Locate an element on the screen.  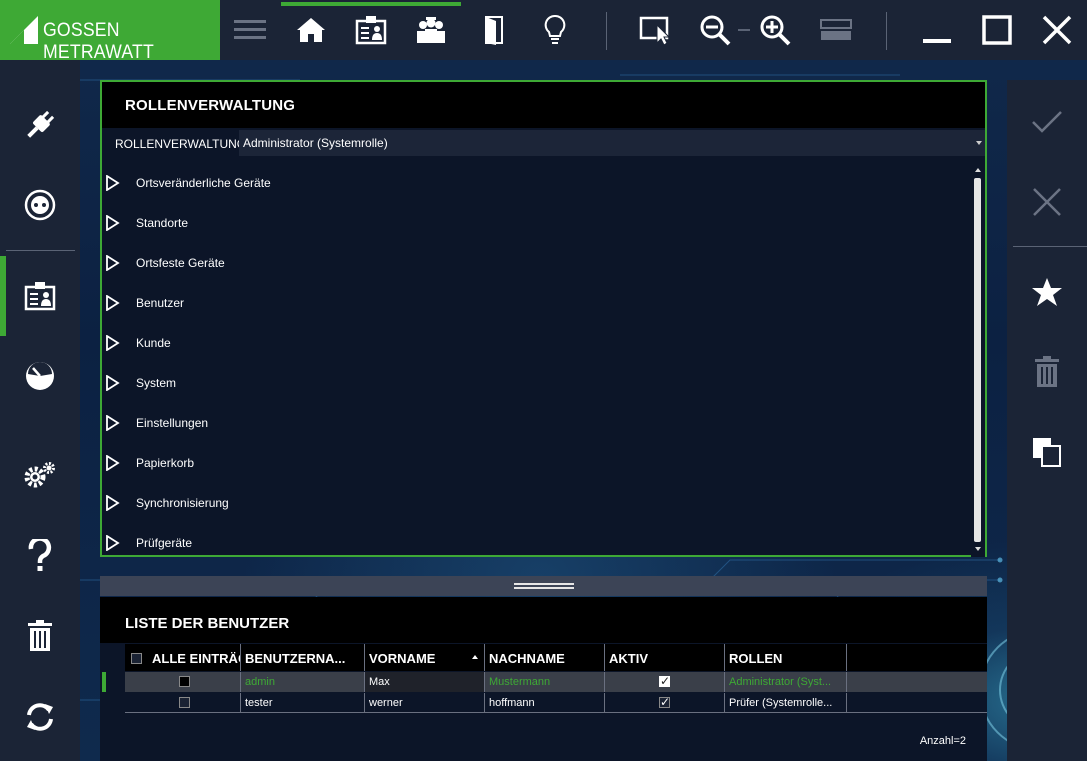
menu-button is located at coordinates (250, 30).